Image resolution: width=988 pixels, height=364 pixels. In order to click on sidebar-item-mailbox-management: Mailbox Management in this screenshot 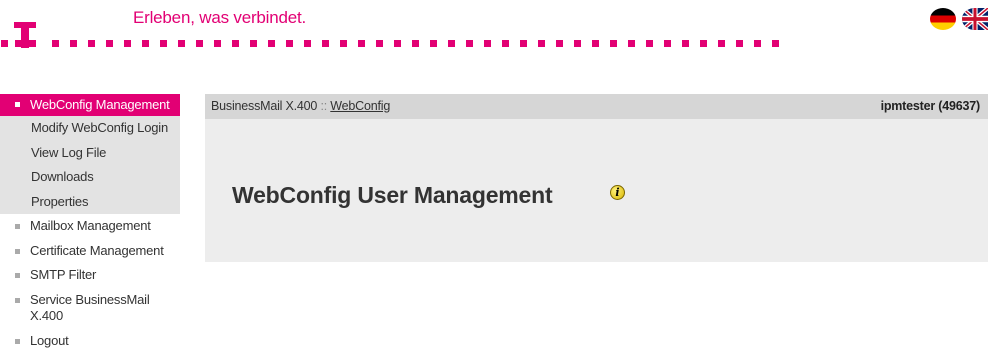, I will do `click(90, 226)`.